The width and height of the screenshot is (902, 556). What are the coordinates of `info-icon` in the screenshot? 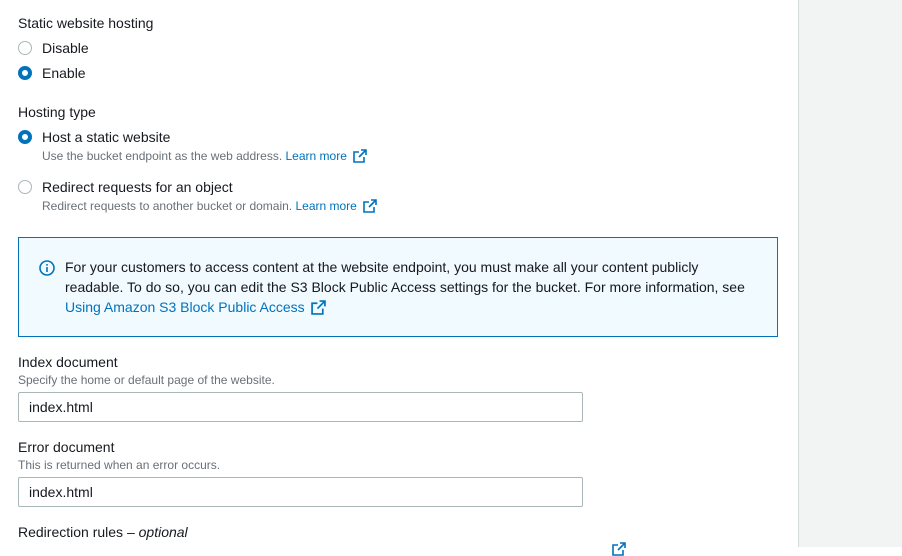 It's located at (47, 268).